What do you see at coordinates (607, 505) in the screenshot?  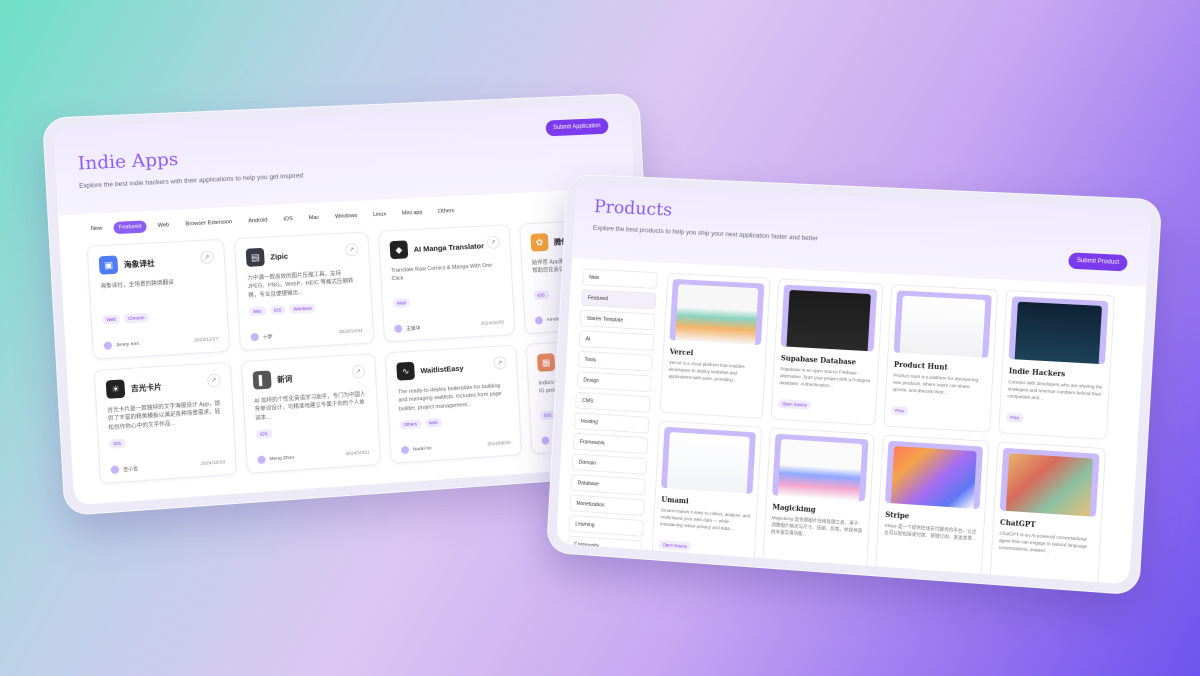 I see `sidebar-item-monetization: Monetization` at bounding box center [607, 505].